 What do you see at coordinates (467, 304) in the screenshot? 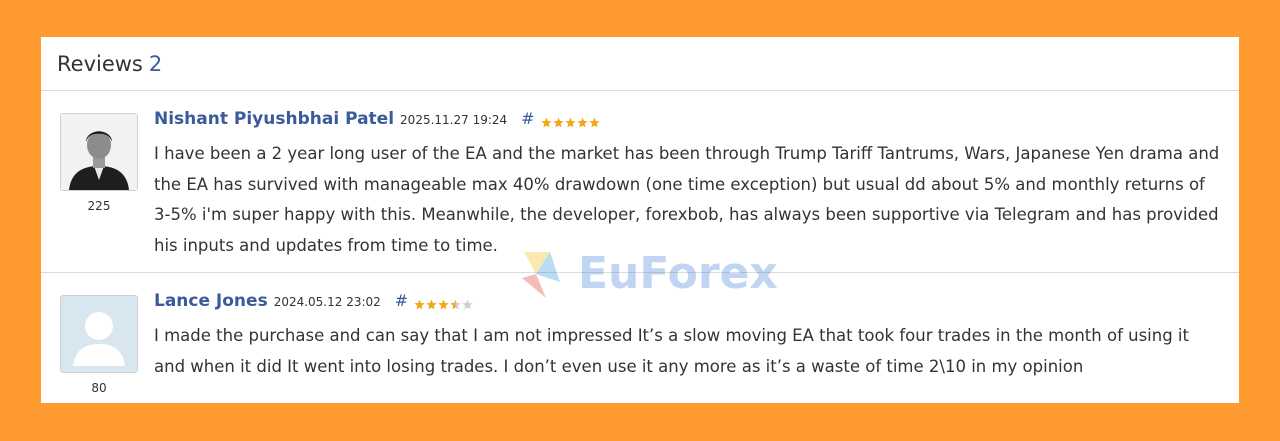
I see `star-empty-icon` at bounding box center [467, 304].